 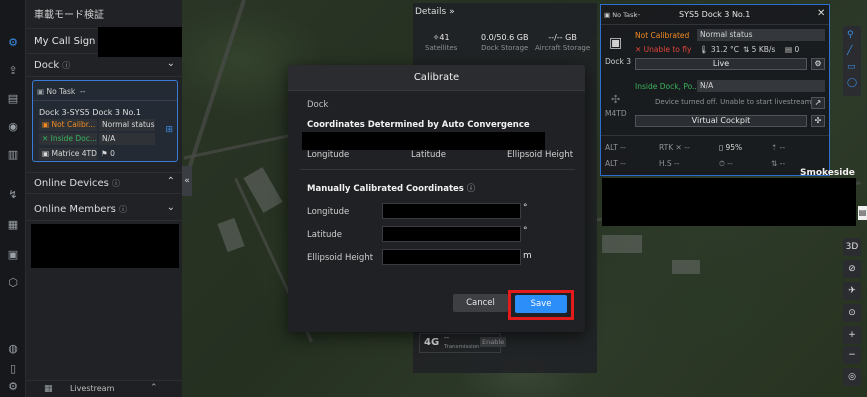 I want to click on livestream-label: Livestream, so click(x=92, y=388).